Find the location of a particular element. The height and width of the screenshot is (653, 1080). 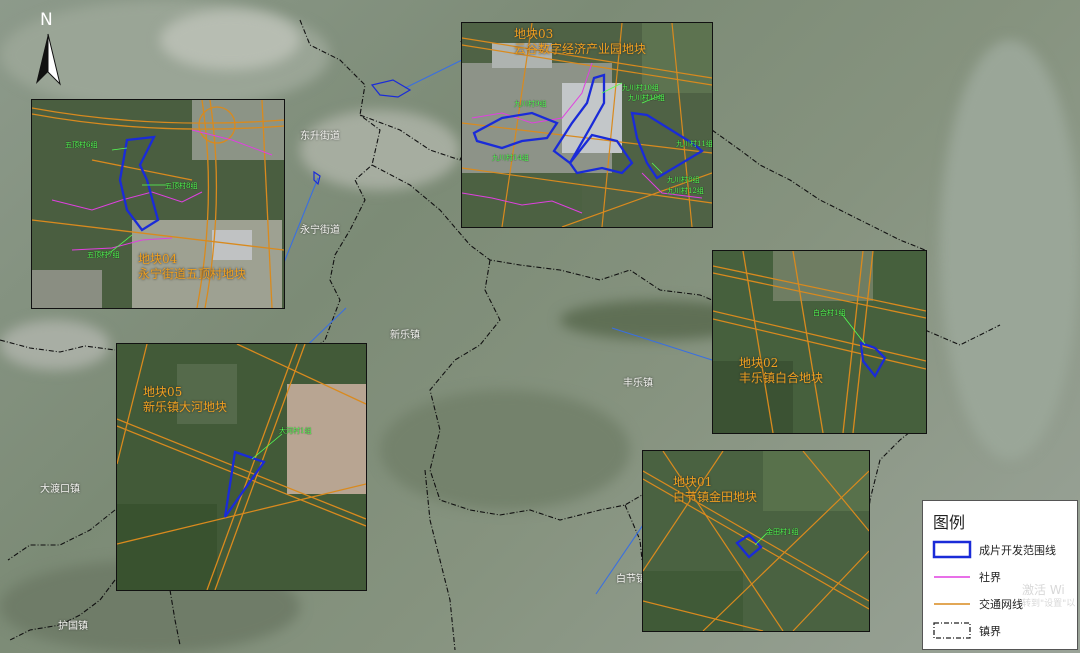

callout-jiuchuan9: 九川村9组 is located at coordinates (530, 104).